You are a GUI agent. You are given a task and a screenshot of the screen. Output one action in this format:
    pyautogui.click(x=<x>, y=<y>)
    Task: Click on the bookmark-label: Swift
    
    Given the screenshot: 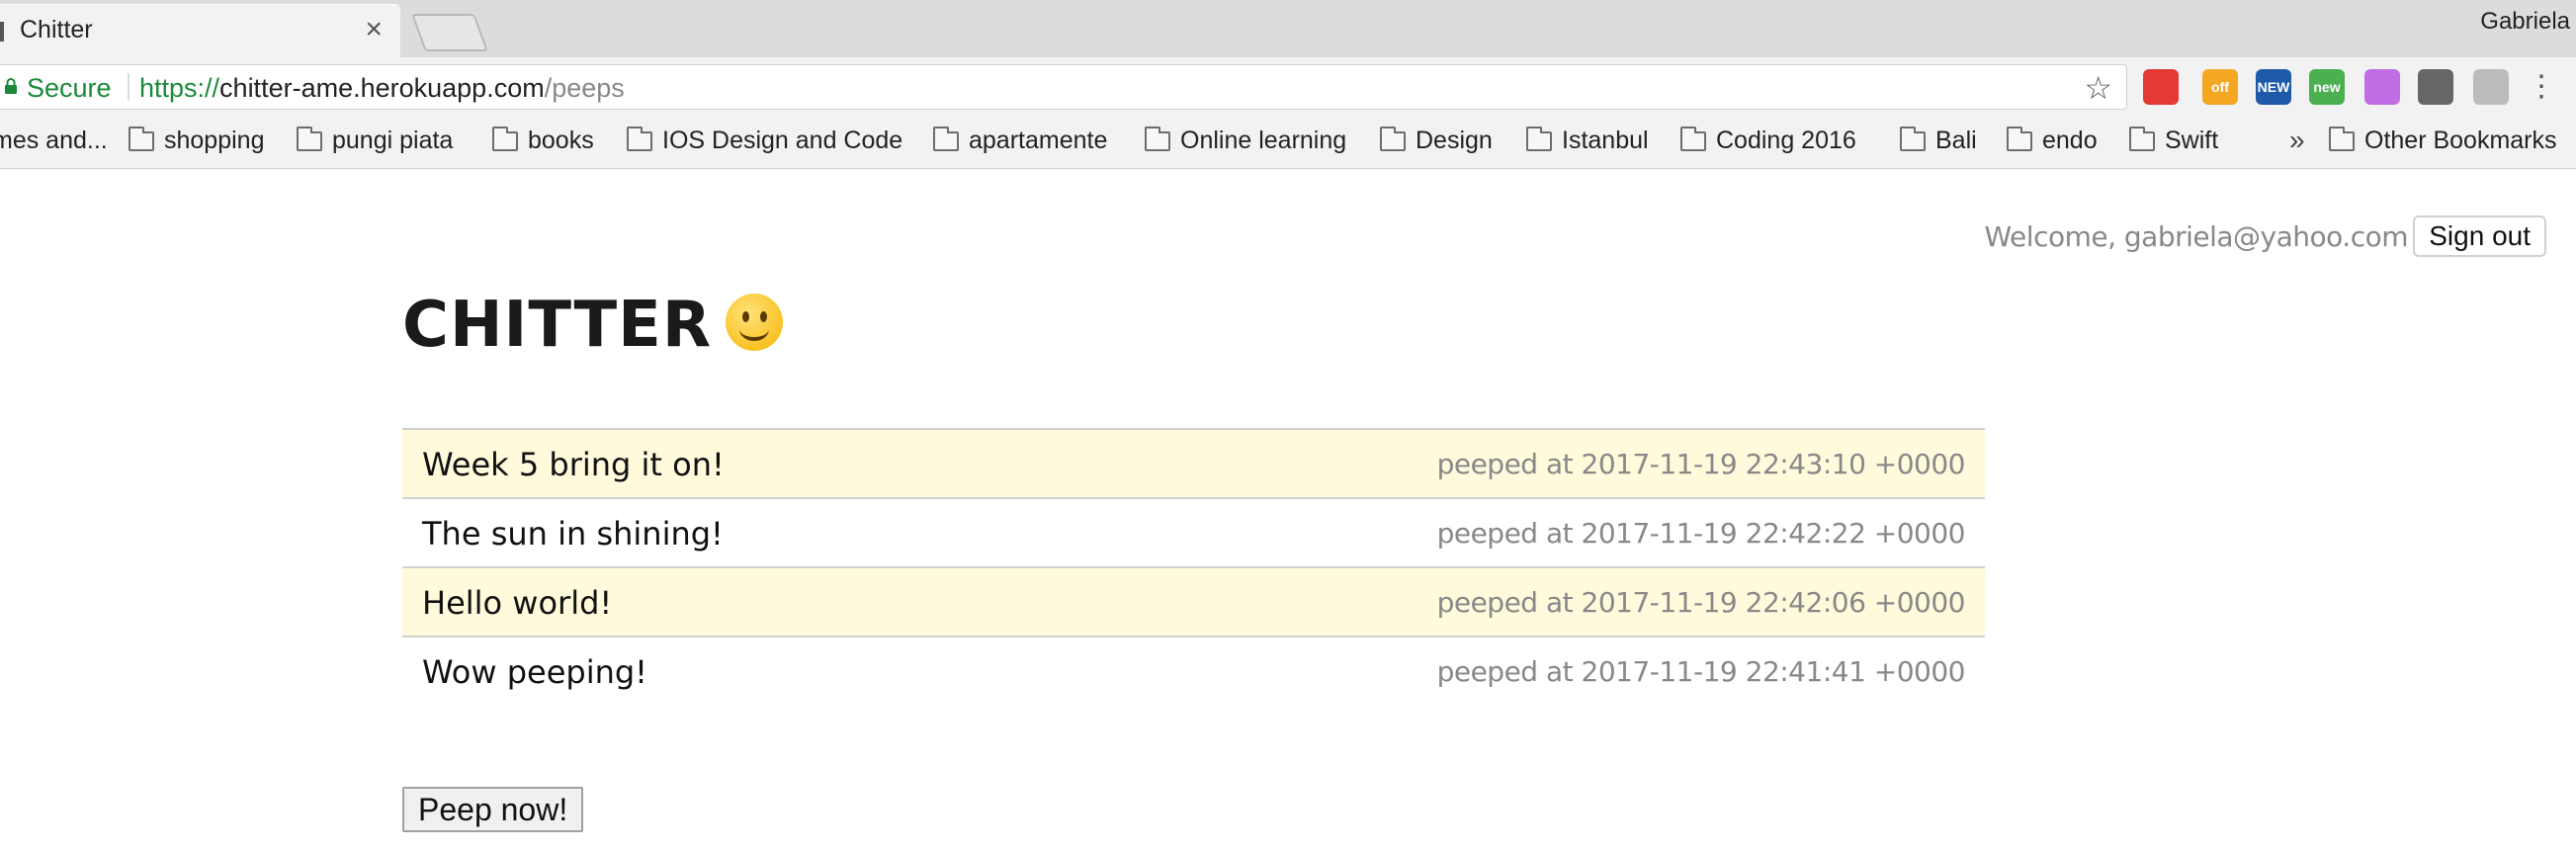 What is the action you would take?
    pyautogui.click(x=2192, y=141)
    